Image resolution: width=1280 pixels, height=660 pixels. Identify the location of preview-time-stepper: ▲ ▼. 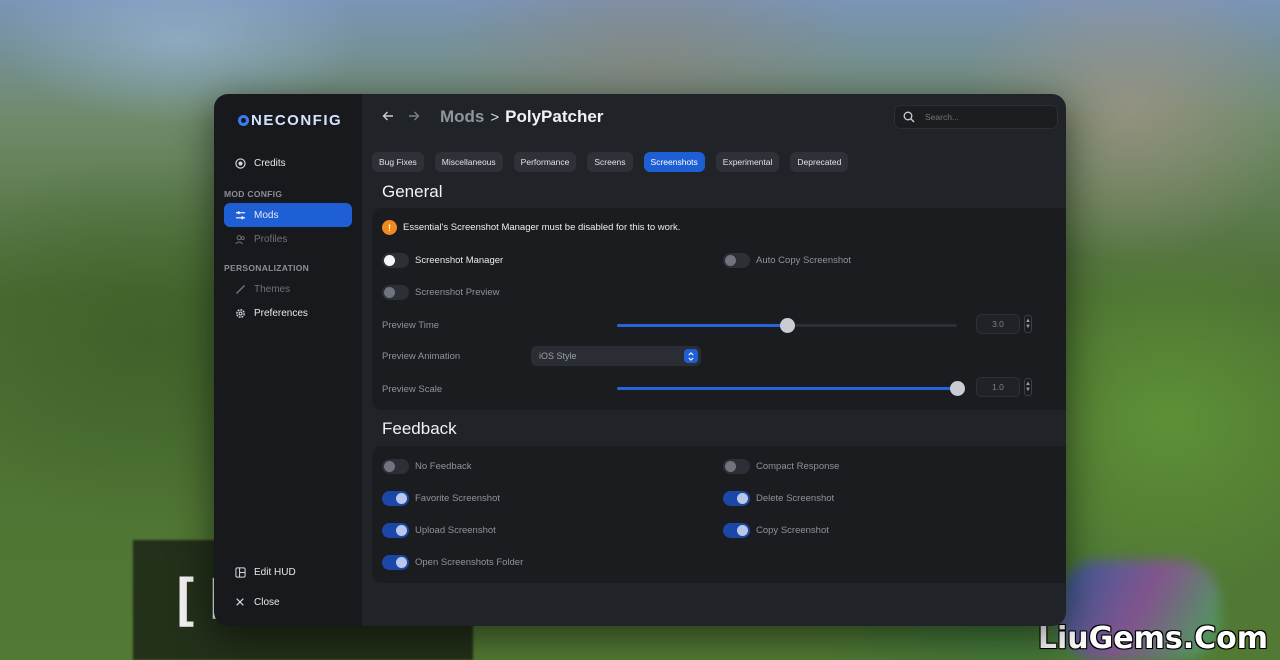
(1028, 324).